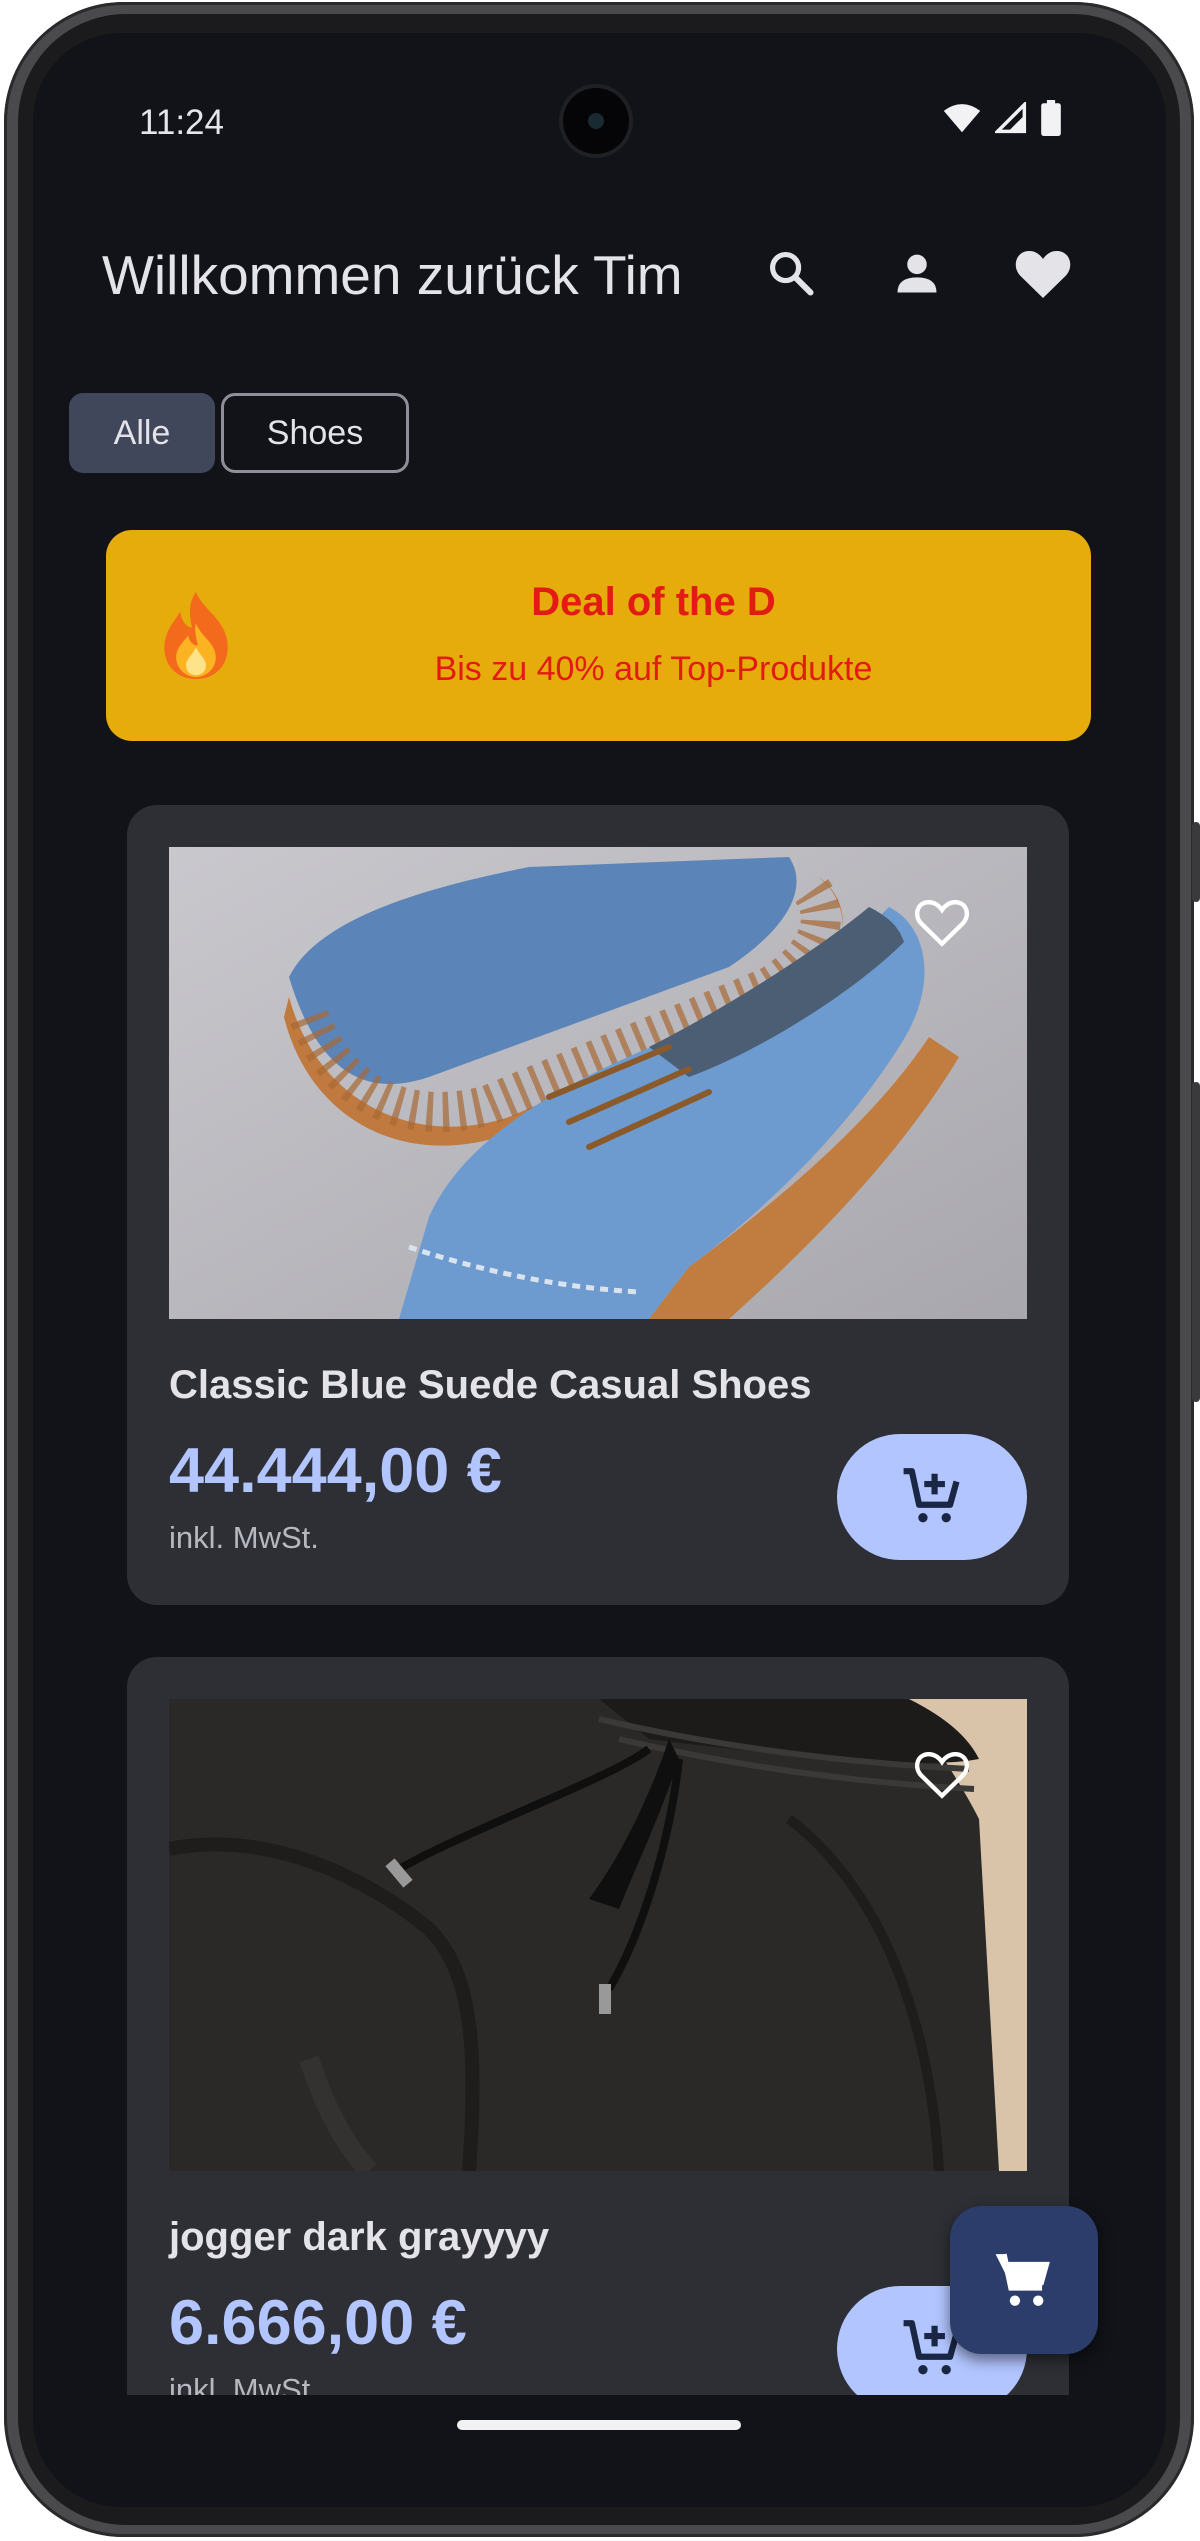 The image size is (1200, 2541). I want to click on chip-shoes: Shoes, so click(315, 433).